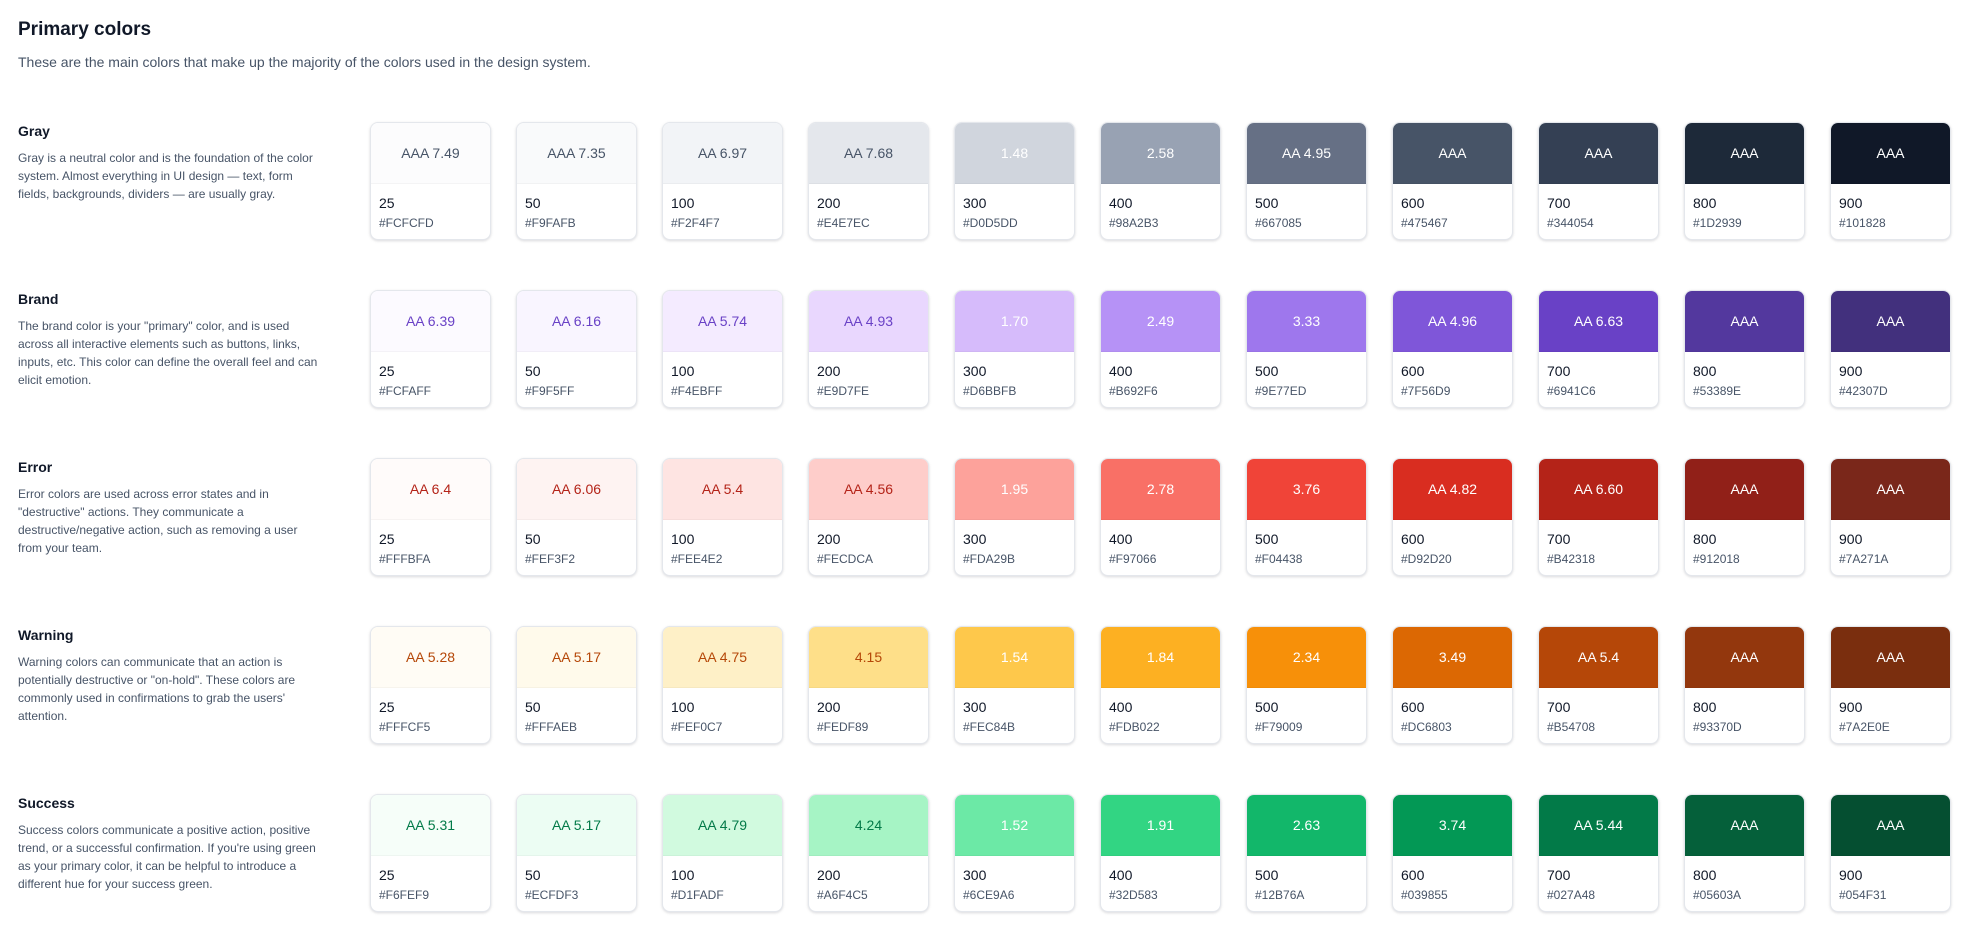 The image size is (1972, 944). I want to click on color-swatch-brand-200: AA 4.93 200 #E9D7FE, so click(868, 349).